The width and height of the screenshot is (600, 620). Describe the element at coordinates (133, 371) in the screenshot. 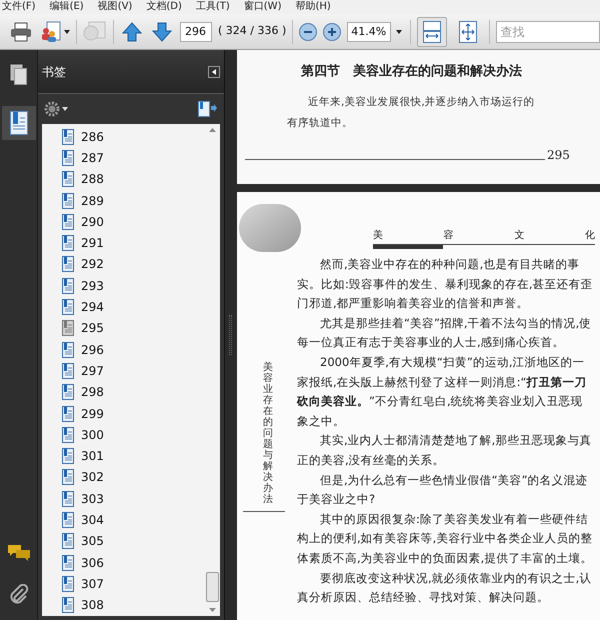

I see `bookmark-item: 297` at that location.